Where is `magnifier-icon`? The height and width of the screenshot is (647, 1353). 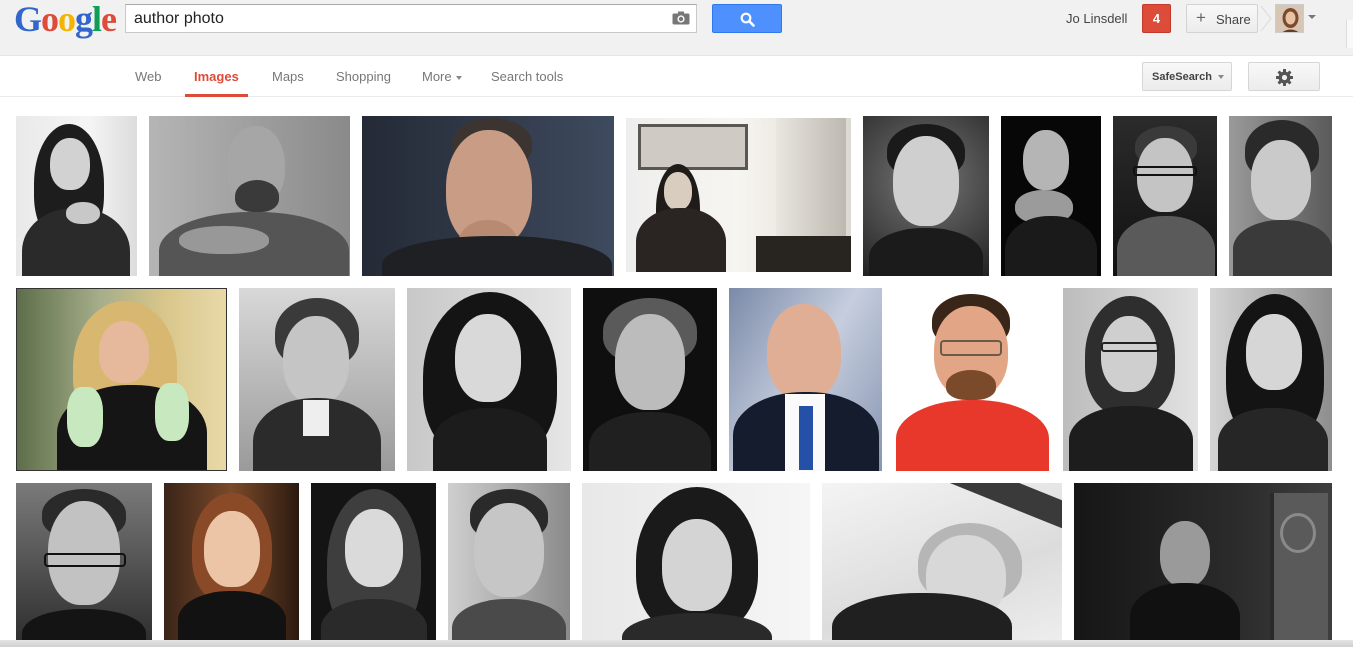
magnifier-icon is located at coordinates (747, 19).